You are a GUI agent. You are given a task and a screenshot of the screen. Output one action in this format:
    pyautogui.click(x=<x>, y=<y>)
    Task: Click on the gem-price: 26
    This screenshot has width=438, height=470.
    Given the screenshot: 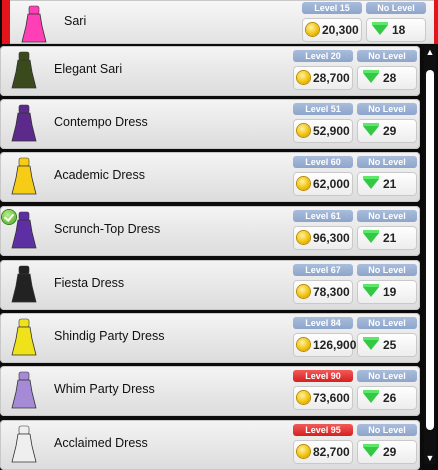 What is the action you would take?
    pyautogui.click(x=390, y=398)
    